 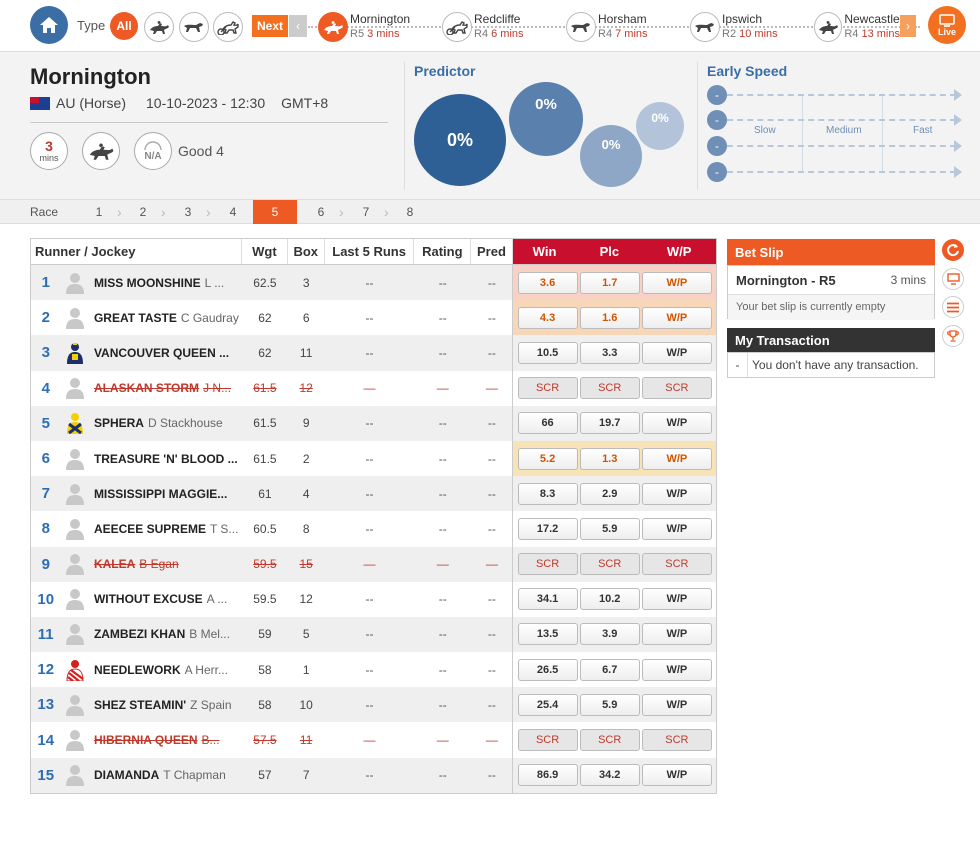 I want to click on tab-race-5: 5, so click(x=275, y=212).